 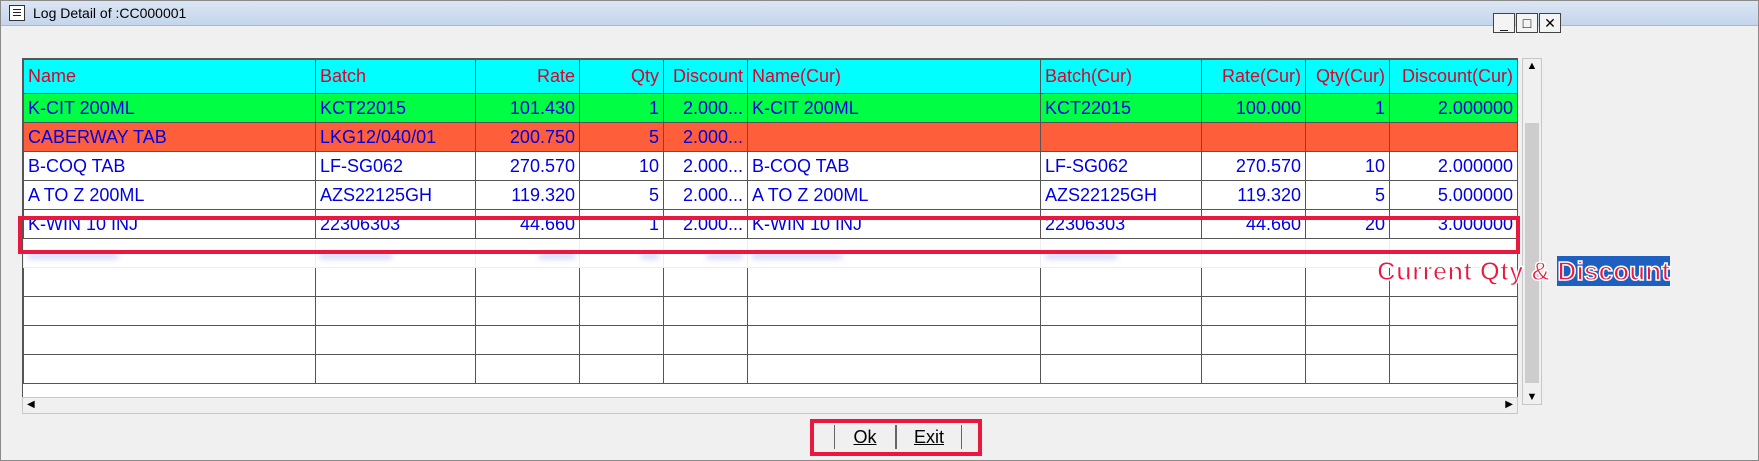 What do you see at coordinates (894, 137) in the screenshot?
I see `cell-name-cur` at bounding box center [894, 137].